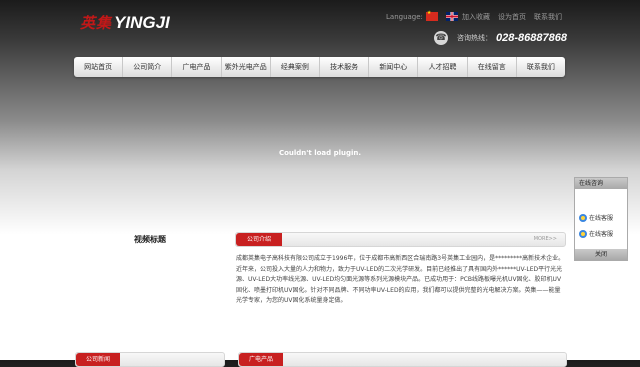 This screenshot has width=640, height=367. What do you see at coordinates (296, 67) in the screenshot?
I see `nav-item-cases: 经典案例` at bounding box center [296, 67].